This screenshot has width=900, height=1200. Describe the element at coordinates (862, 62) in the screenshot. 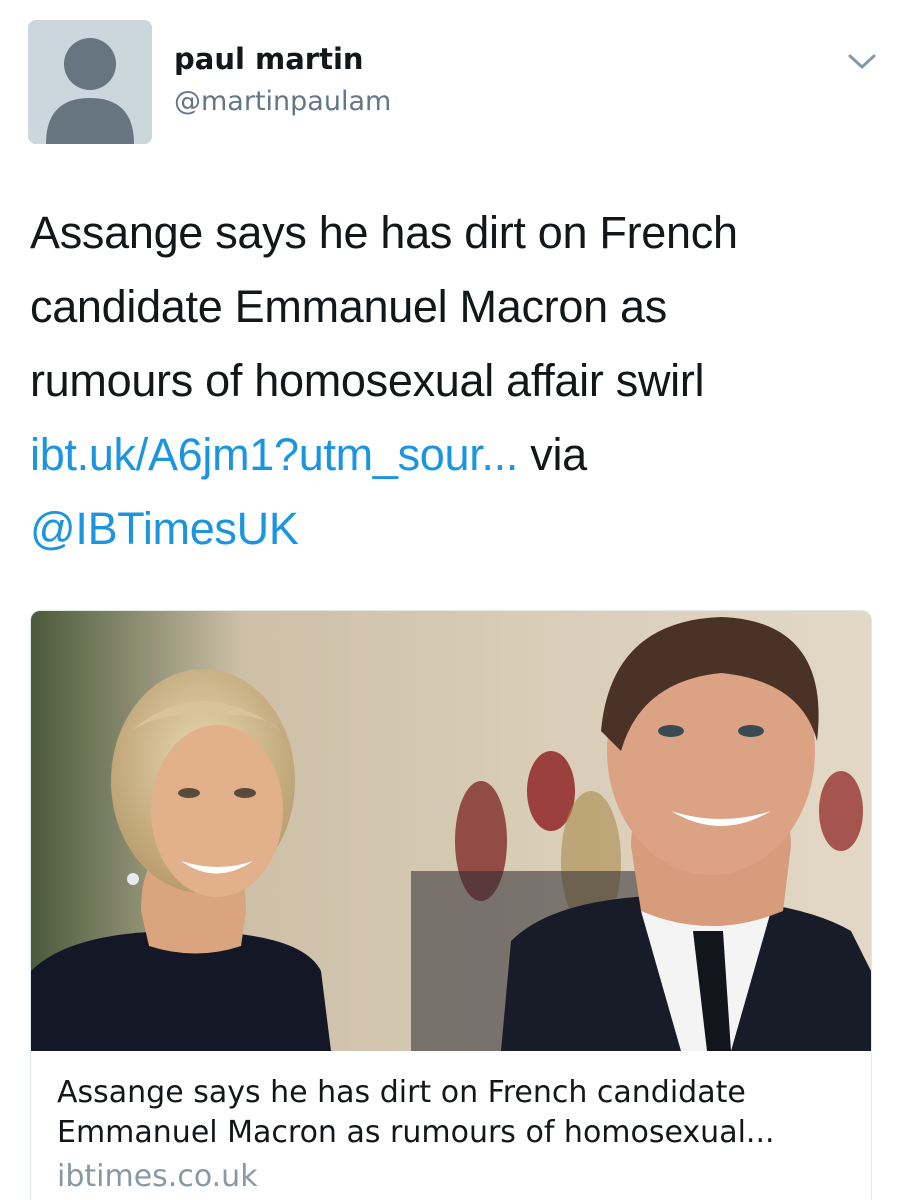

I see `chevron-down-icon` at that location.